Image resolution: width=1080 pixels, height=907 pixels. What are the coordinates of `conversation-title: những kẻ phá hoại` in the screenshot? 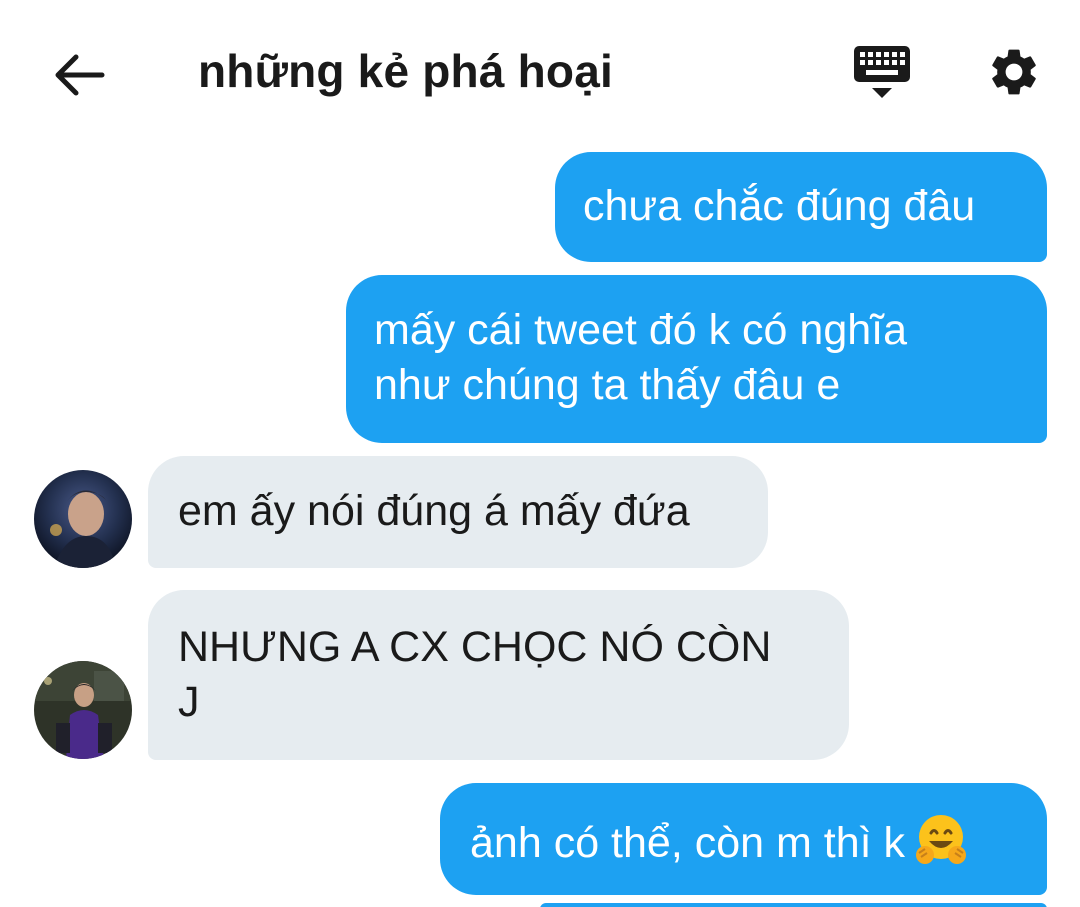 It's located at (405, 71).